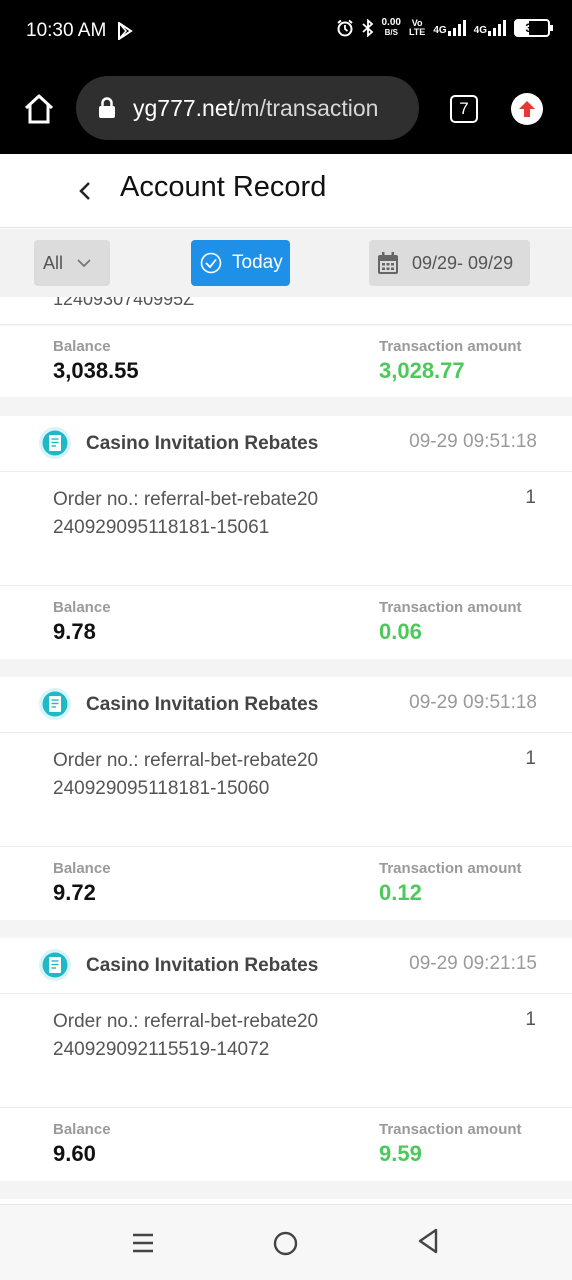 The height and width of the screenshot is (1280, 572). I want to click on system-nav-bar, so click(286, 1242).